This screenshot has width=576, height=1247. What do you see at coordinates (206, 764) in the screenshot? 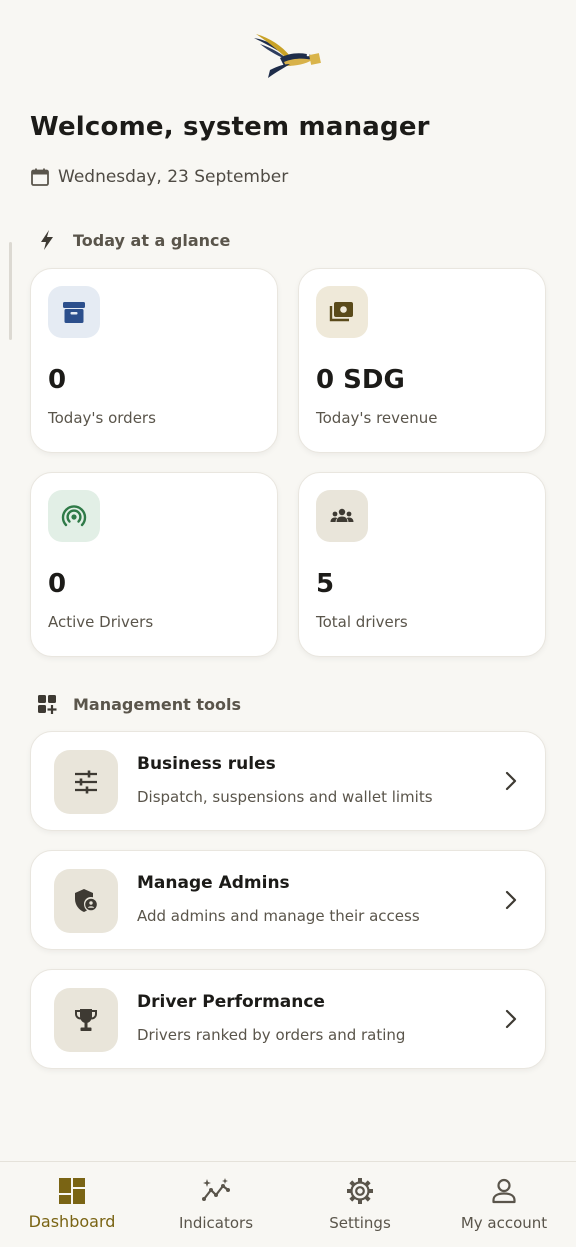
I see `tool-title: Business rules` at bounding box center [206, 764].